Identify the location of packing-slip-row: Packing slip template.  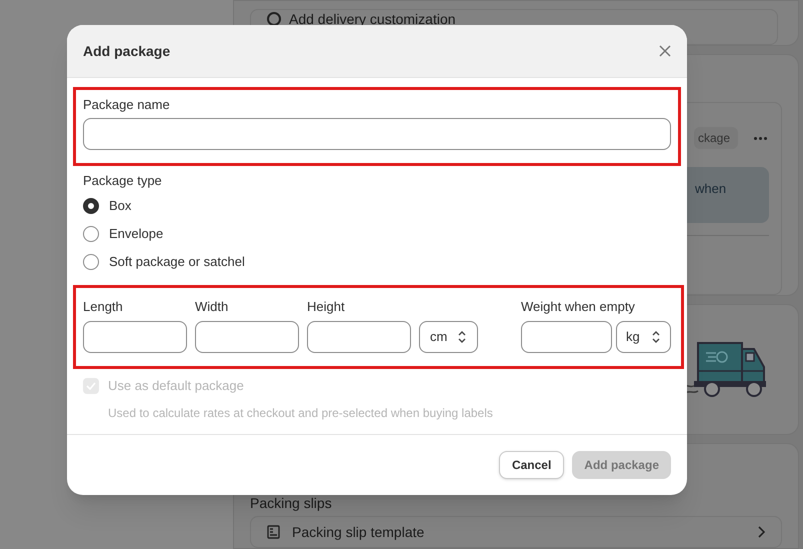
(516, 532).